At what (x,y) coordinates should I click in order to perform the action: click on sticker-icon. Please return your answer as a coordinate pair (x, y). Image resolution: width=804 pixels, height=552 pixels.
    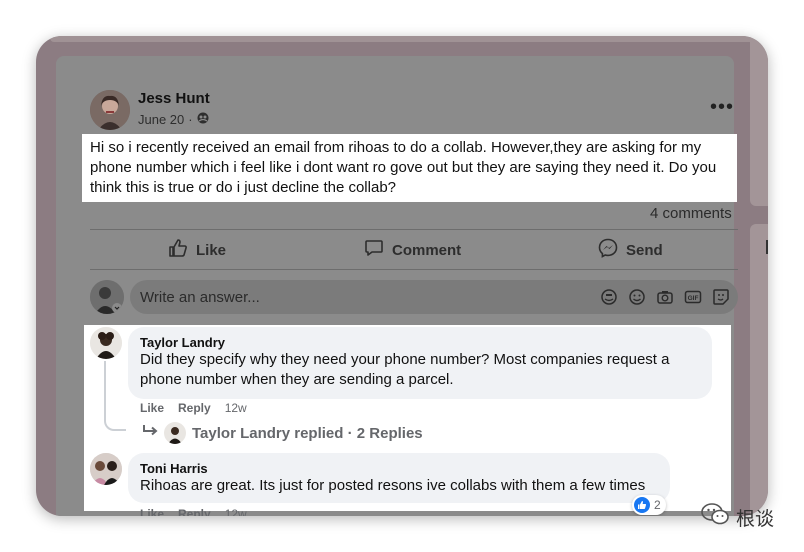
    Looking at the image, I should click on (609, 297).